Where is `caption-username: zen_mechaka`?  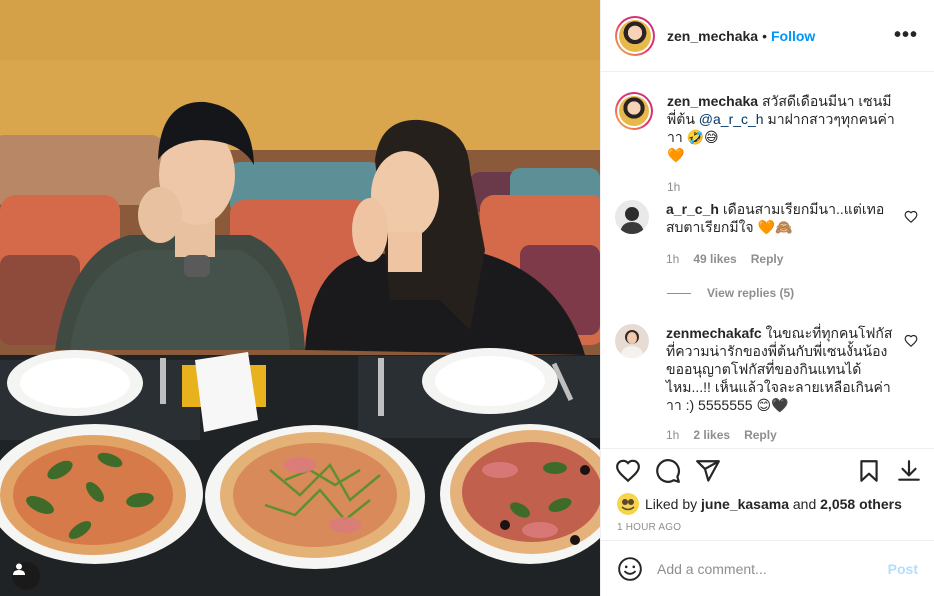
caption-username: zen_mechaka is located at coordinates (712, 101).